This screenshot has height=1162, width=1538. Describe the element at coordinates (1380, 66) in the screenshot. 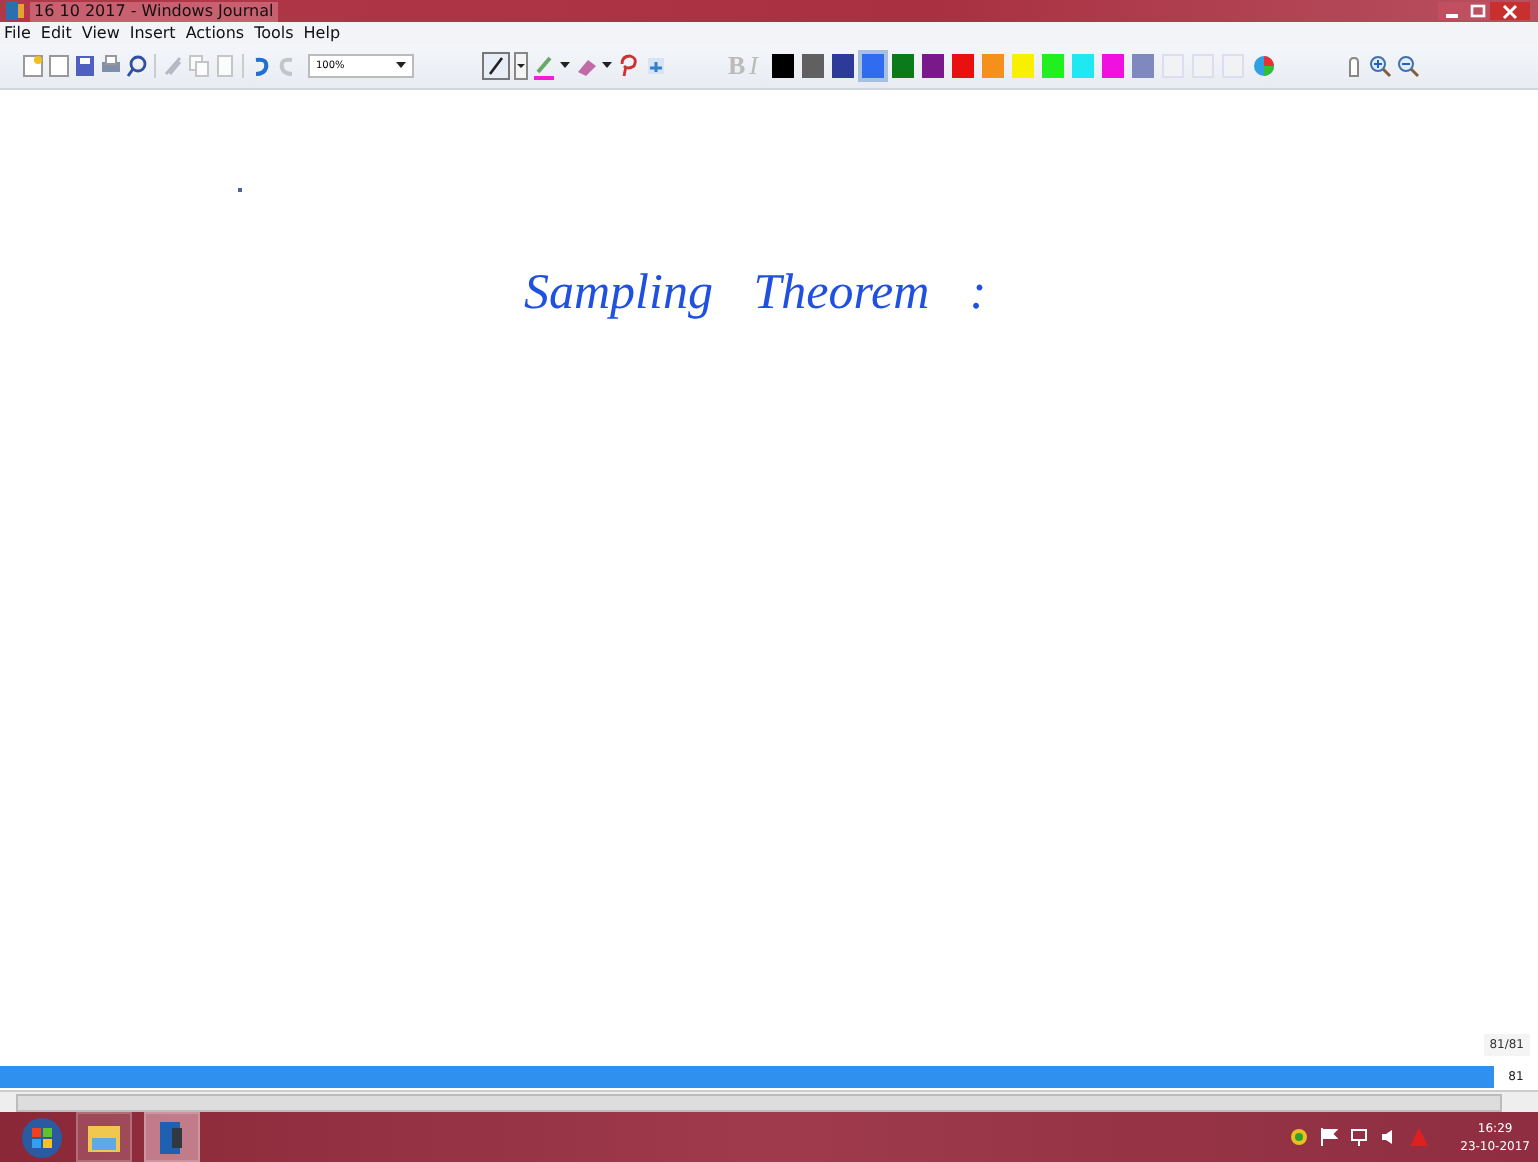

I see `zoom-in-icon` at that location.